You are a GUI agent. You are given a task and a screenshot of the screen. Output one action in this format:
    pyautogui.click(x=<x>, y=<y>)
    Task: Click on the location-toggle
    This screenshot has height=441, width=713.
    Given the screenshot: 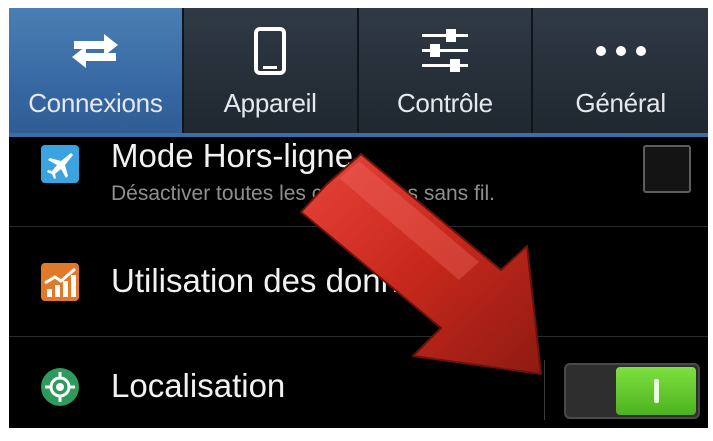 What is the action you would take?
    pyautogui.click(x=632, y=391)
    